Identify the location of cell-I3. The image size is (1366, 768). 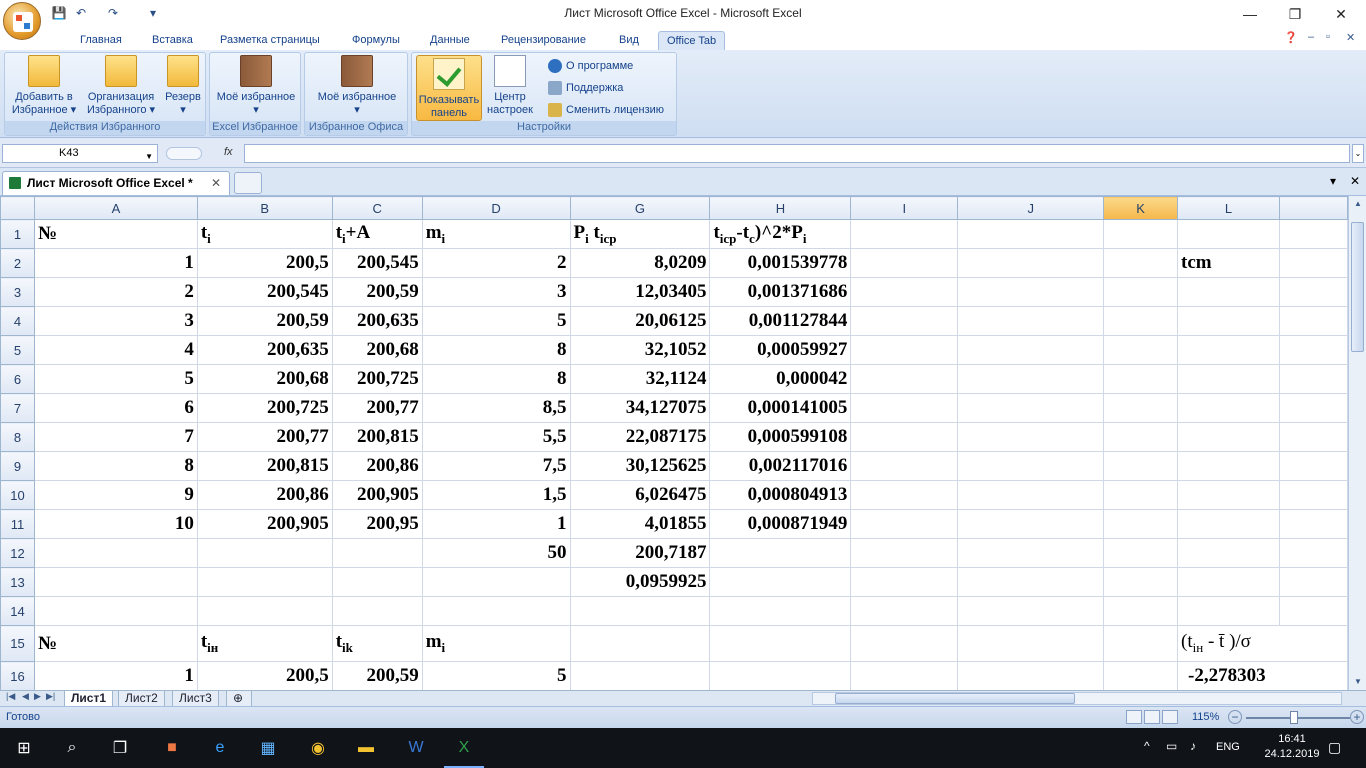
(904, 292).